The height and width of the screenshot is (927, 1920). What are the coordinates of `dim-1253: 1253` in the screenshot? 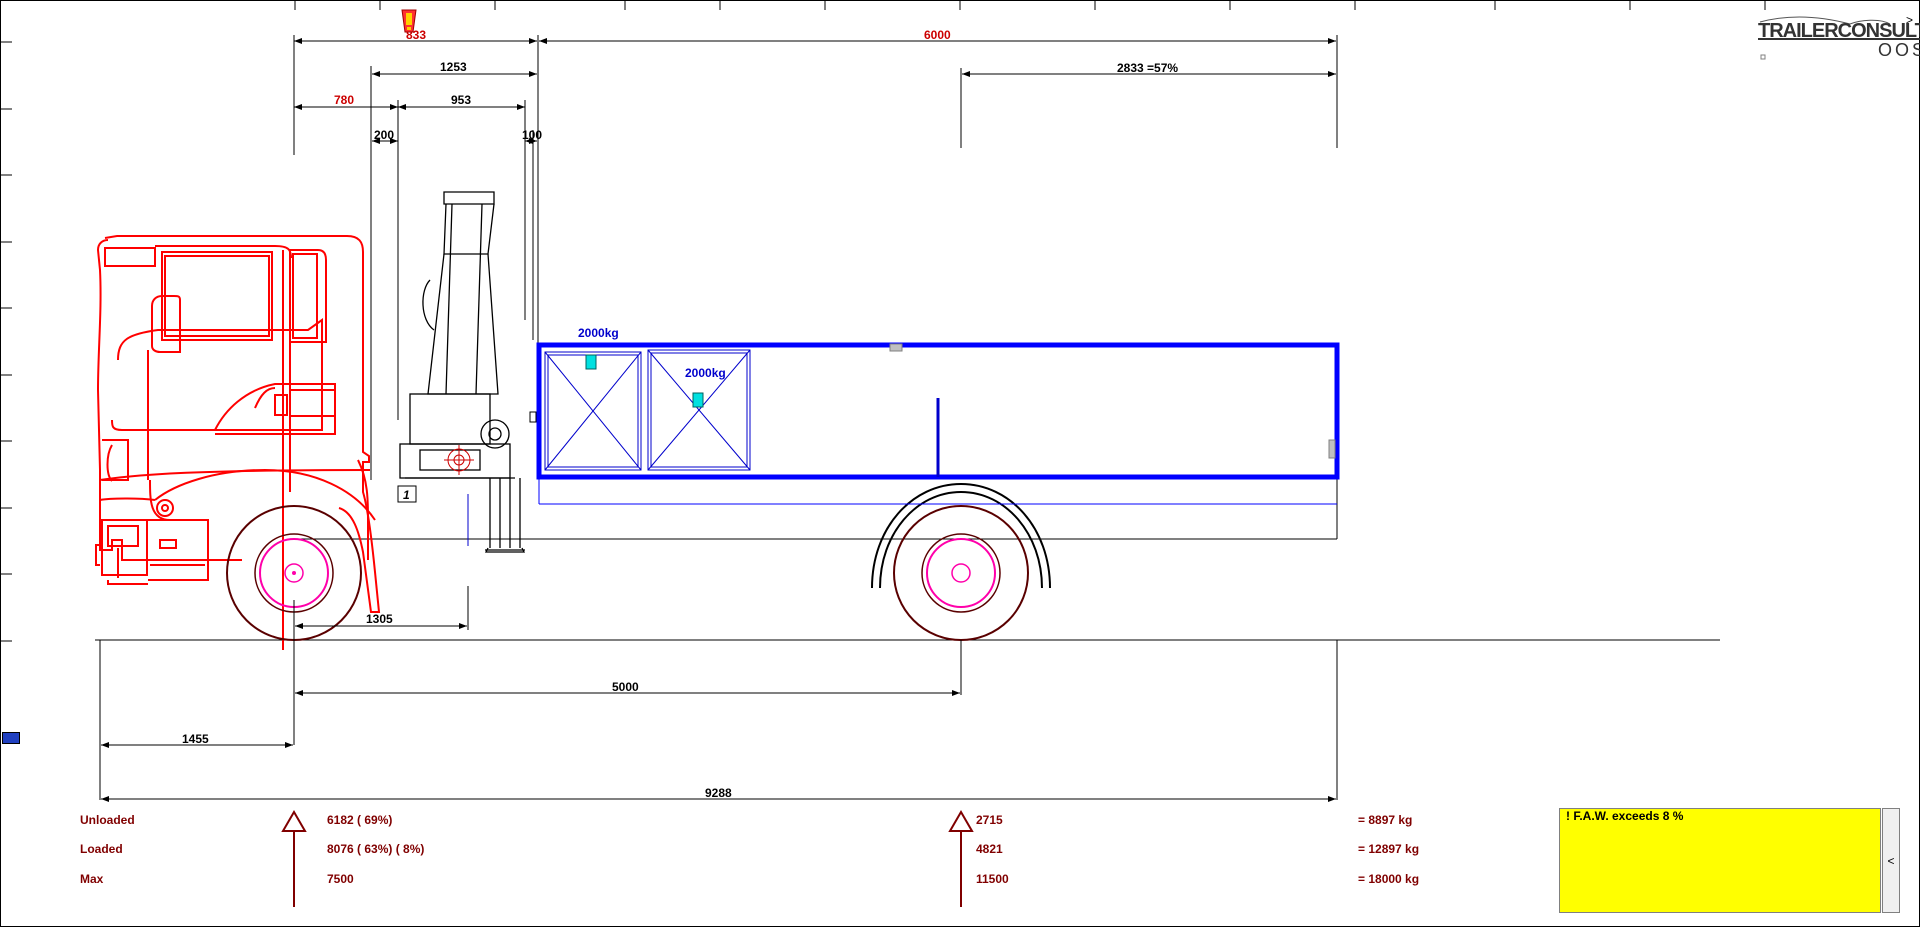 It's located at (453, 67).